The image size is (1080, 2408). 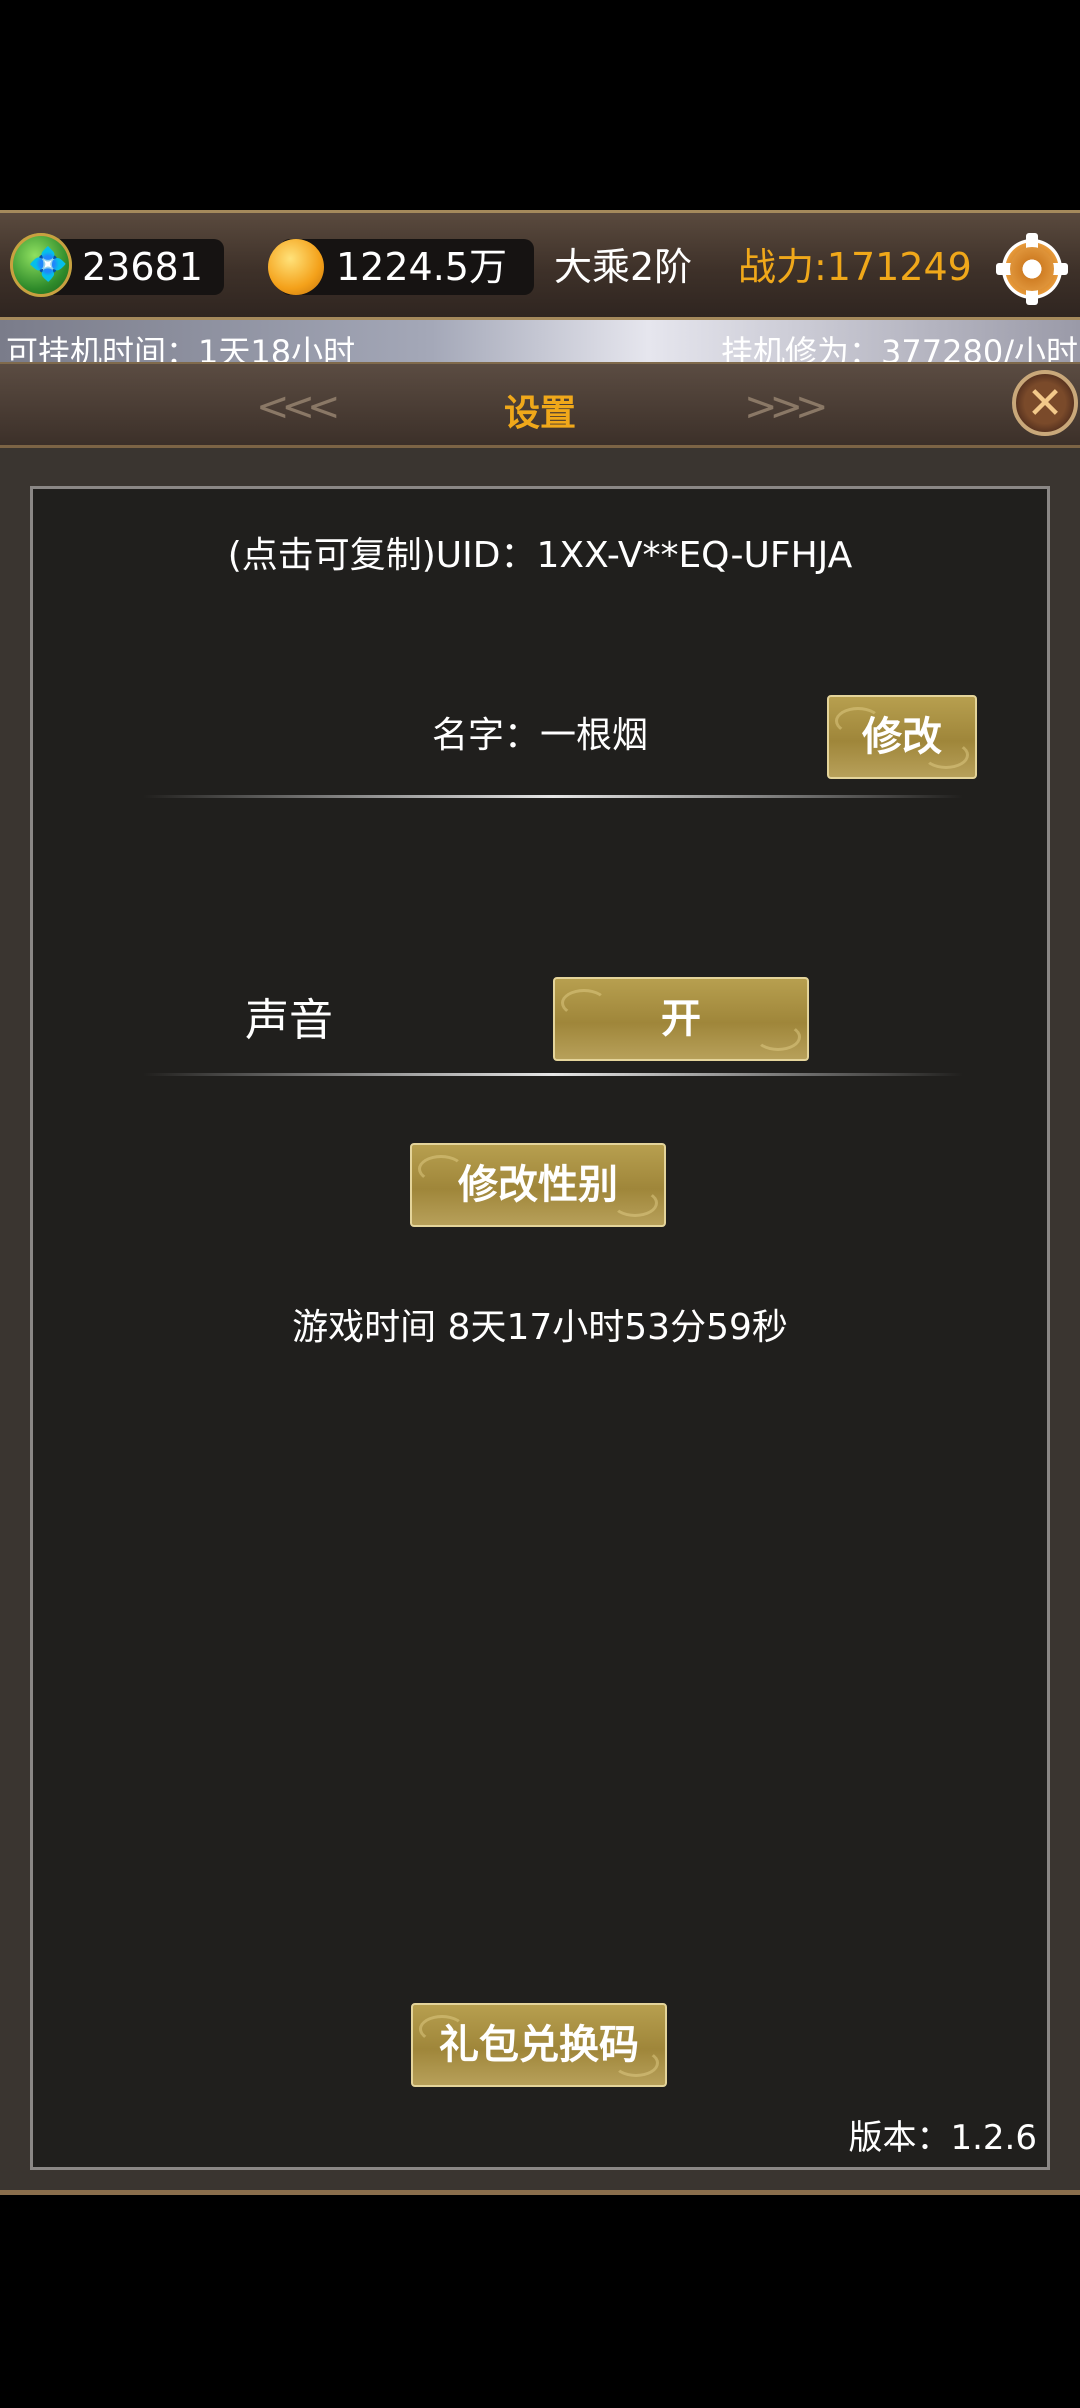 I want to click on gold-coin-icon, so click(x=296, y=267).